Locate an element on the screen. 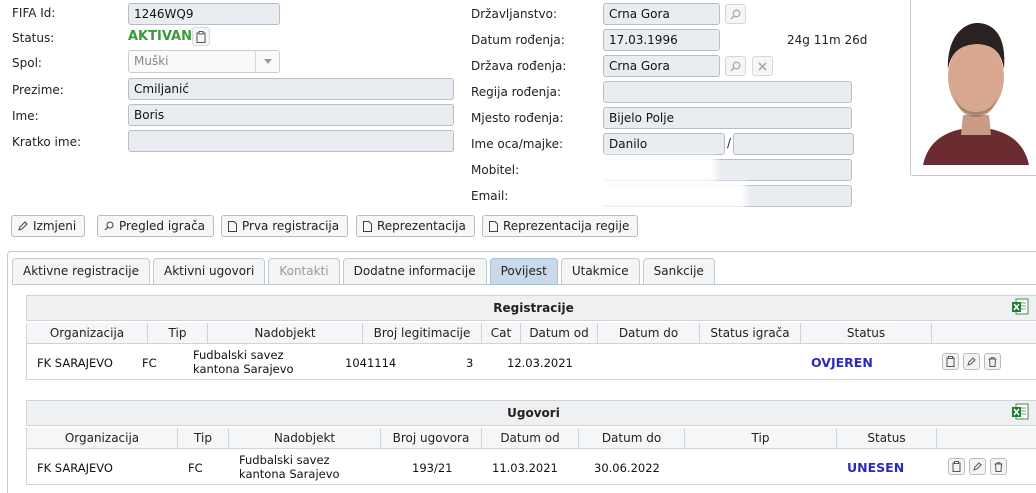  drzava-clear-button is located at coordinates (762, 66).